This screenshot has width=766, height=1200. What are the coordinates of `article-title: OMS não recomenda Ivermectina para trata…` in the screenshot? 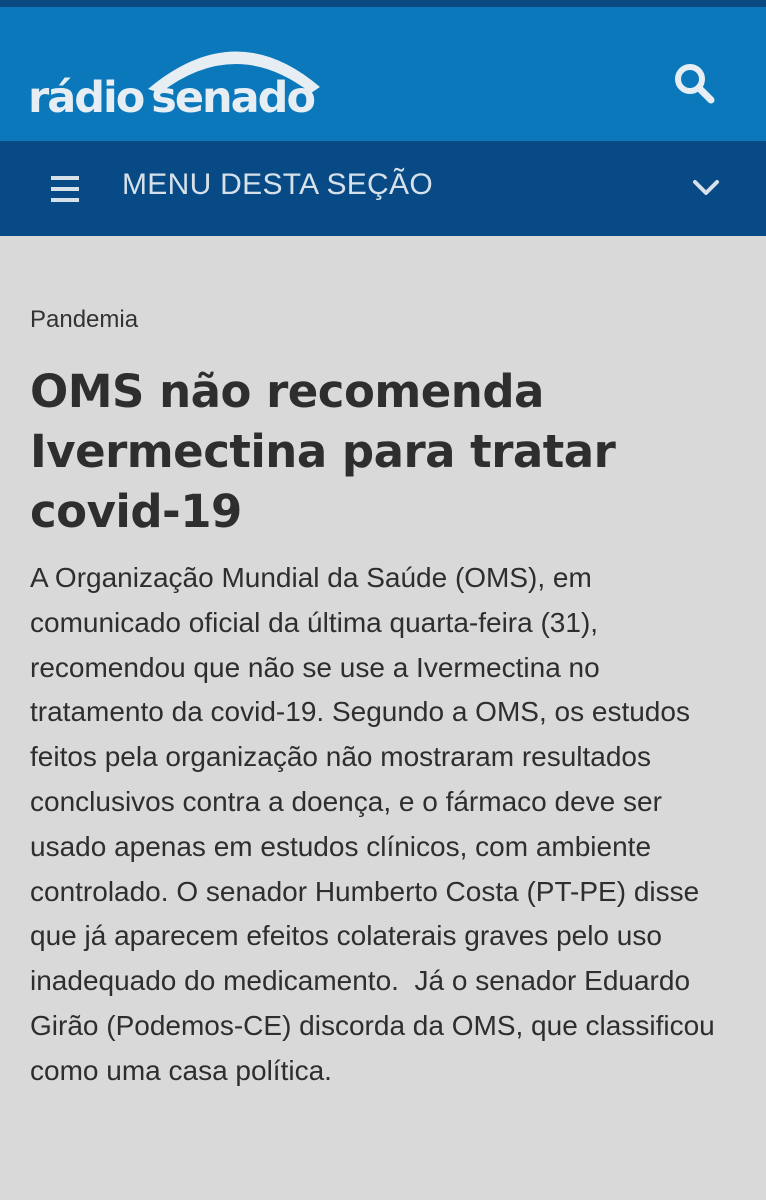 It's located at (323, 451).